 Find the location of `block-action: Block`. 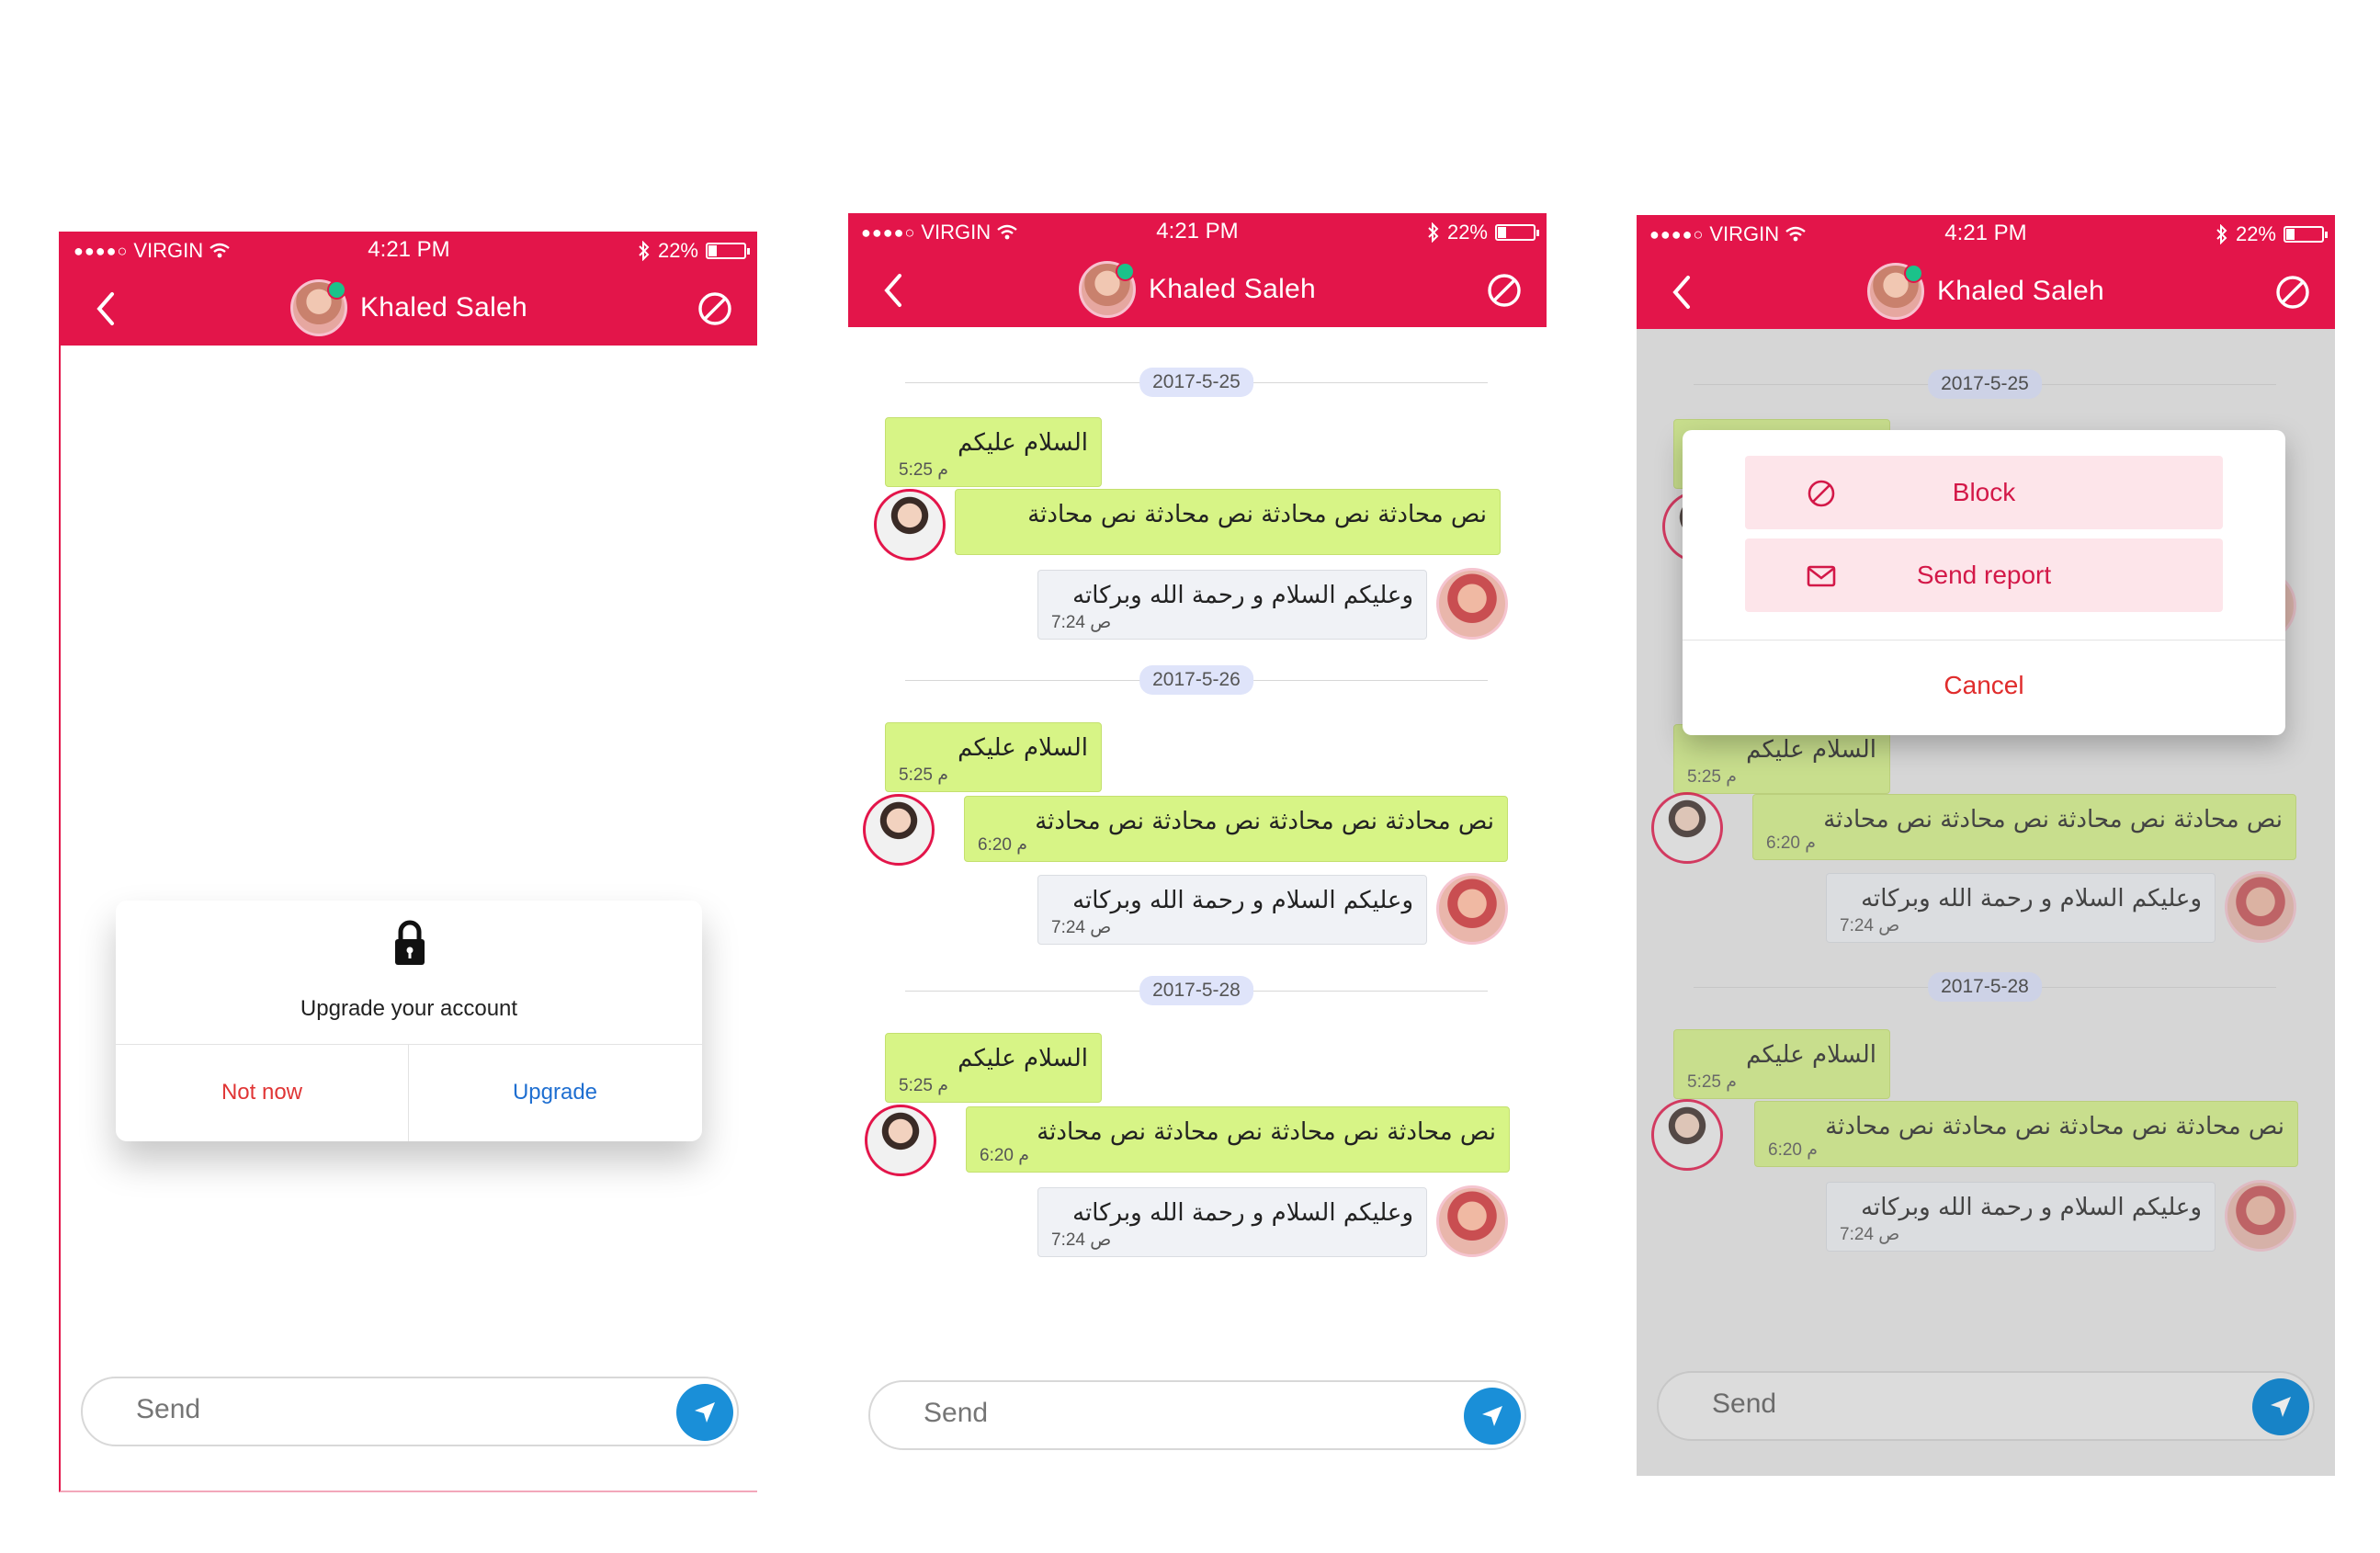

block-action: Block is located at coordinates (1984, 492).